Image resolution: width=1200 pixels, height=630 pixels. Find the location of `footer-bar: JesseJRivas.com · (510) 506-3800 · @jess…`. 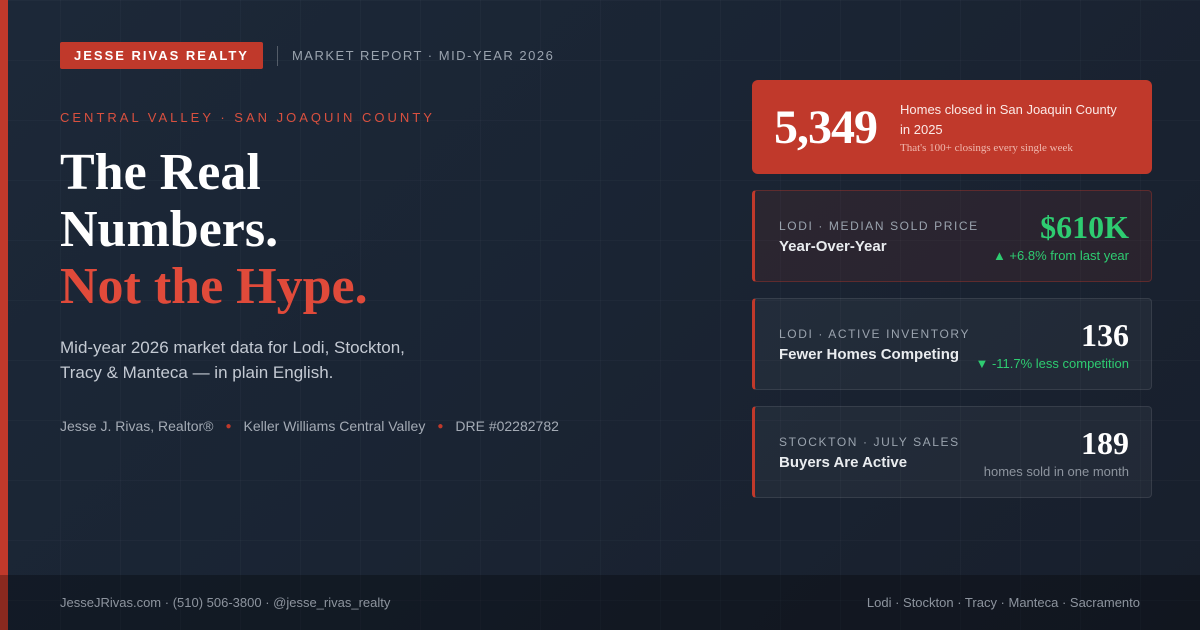

footer-bar: JesseJRivas.com · (510) 506-3800 · @jess… is located at coordinates (600, 602).